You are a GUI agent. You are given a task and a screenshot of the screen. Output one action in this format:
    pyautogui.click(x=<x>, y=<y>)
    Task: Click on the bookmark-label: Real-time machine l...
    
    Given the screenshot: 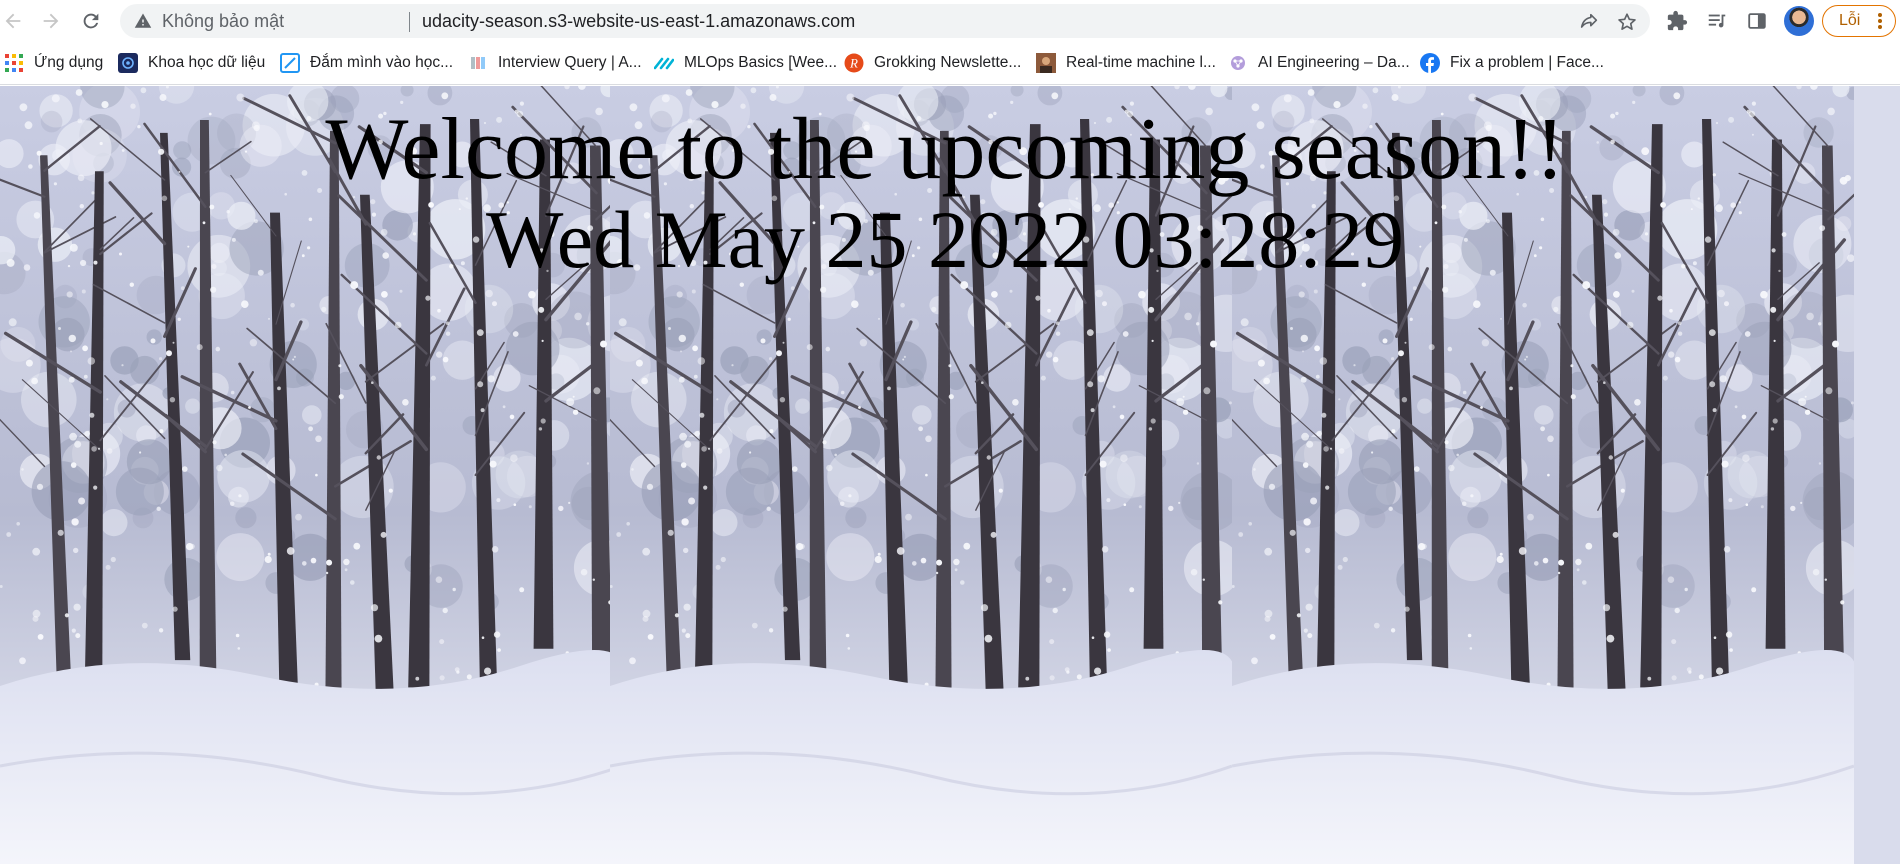 What is the action you would take?
    pyautogui.click(x=1141, y=62)
    